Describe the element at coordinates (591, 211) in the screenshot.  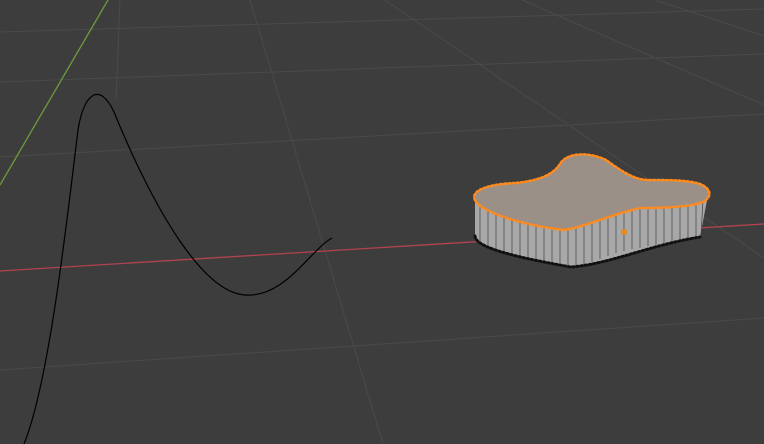
I see `extruded-blob-mesh` at that location.